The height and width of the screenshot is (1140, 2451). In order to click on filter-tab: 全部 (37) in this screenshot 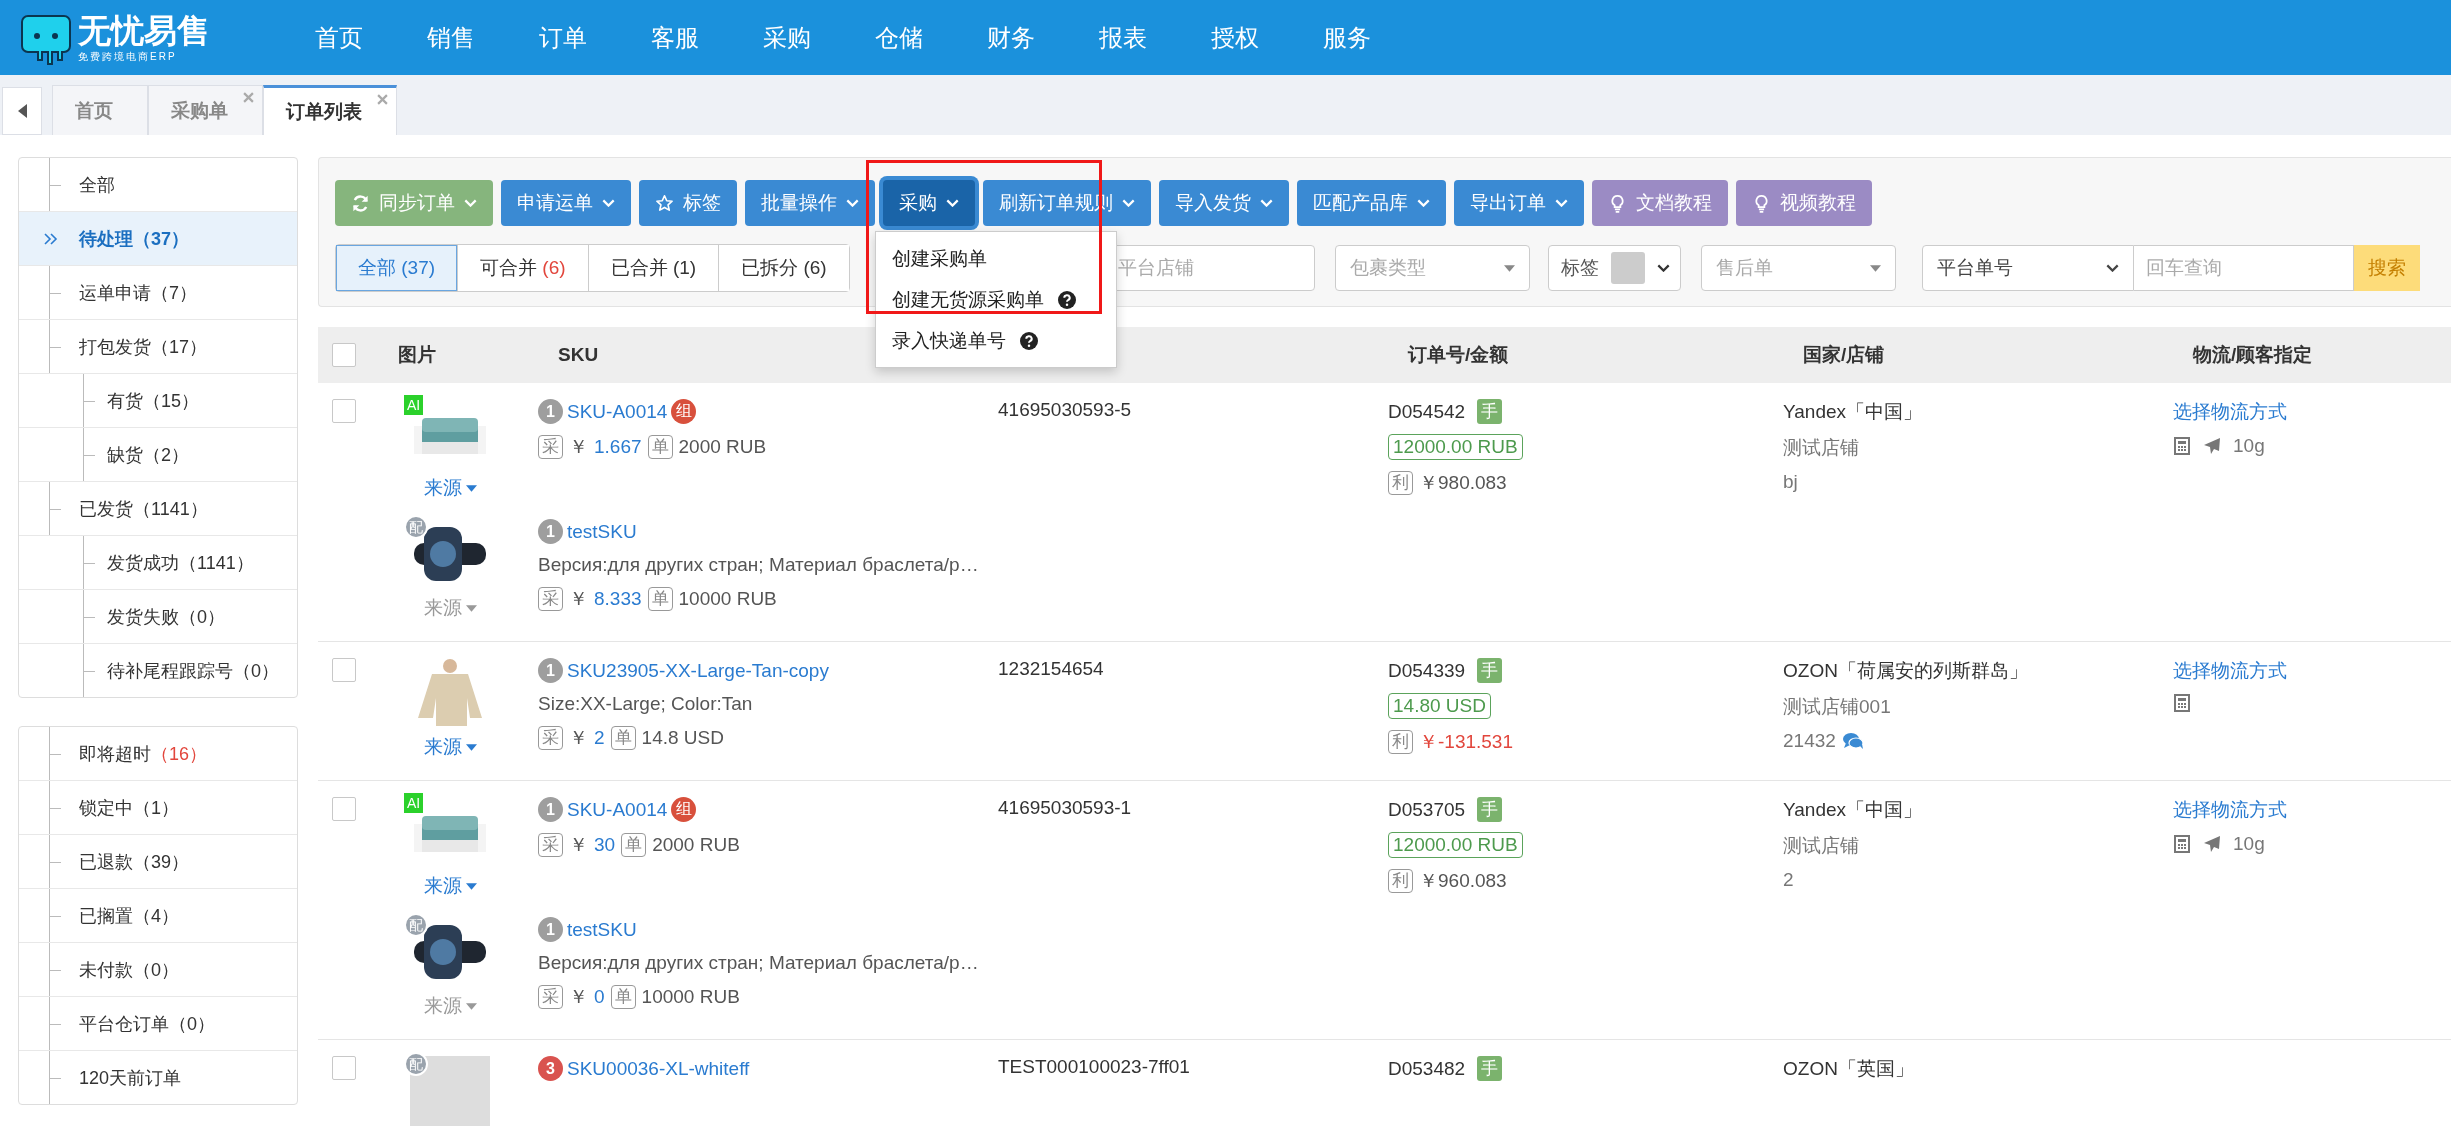, I will do `click(397, 268)`.